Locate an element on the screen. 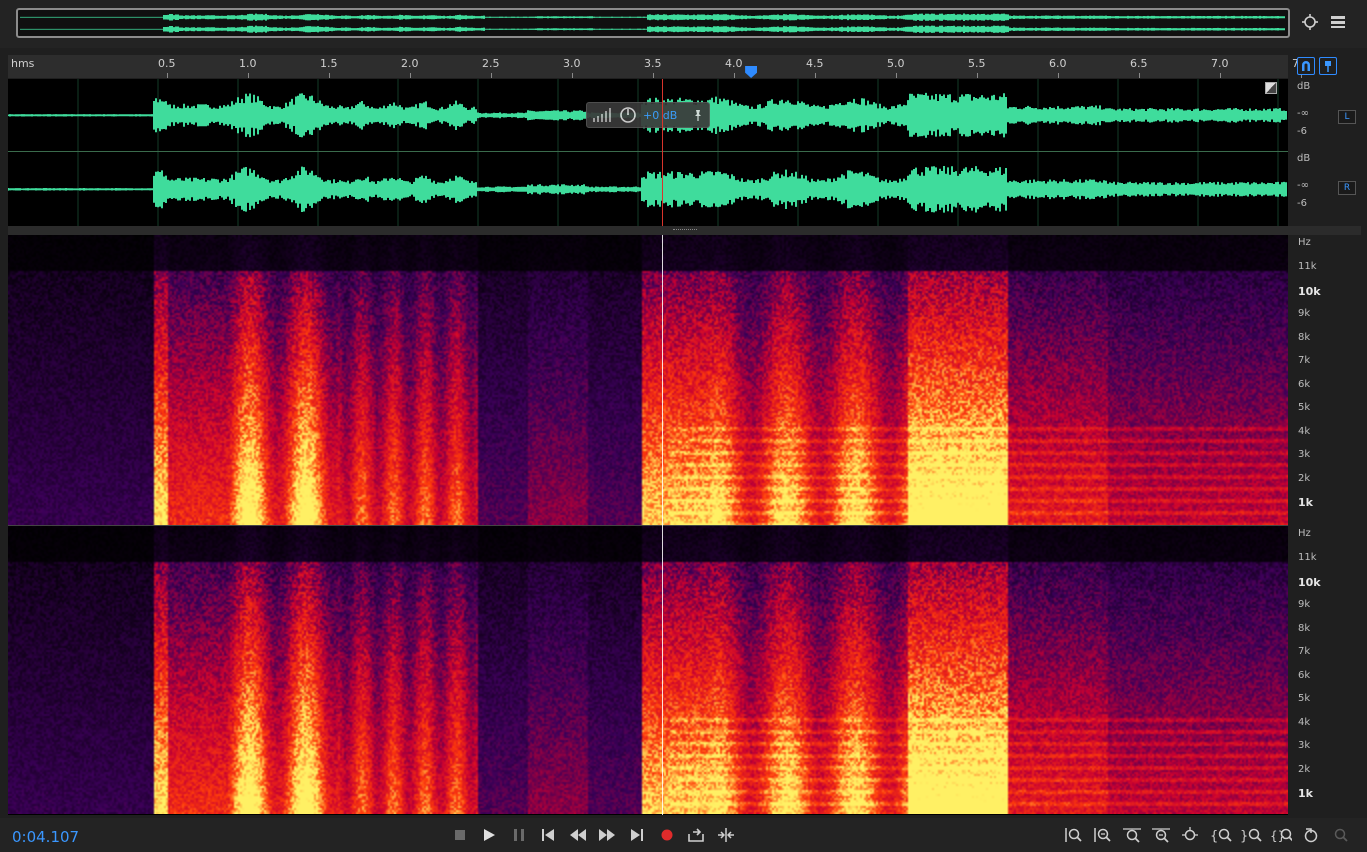  go-to-start-button is located at coordinates (548, 835).